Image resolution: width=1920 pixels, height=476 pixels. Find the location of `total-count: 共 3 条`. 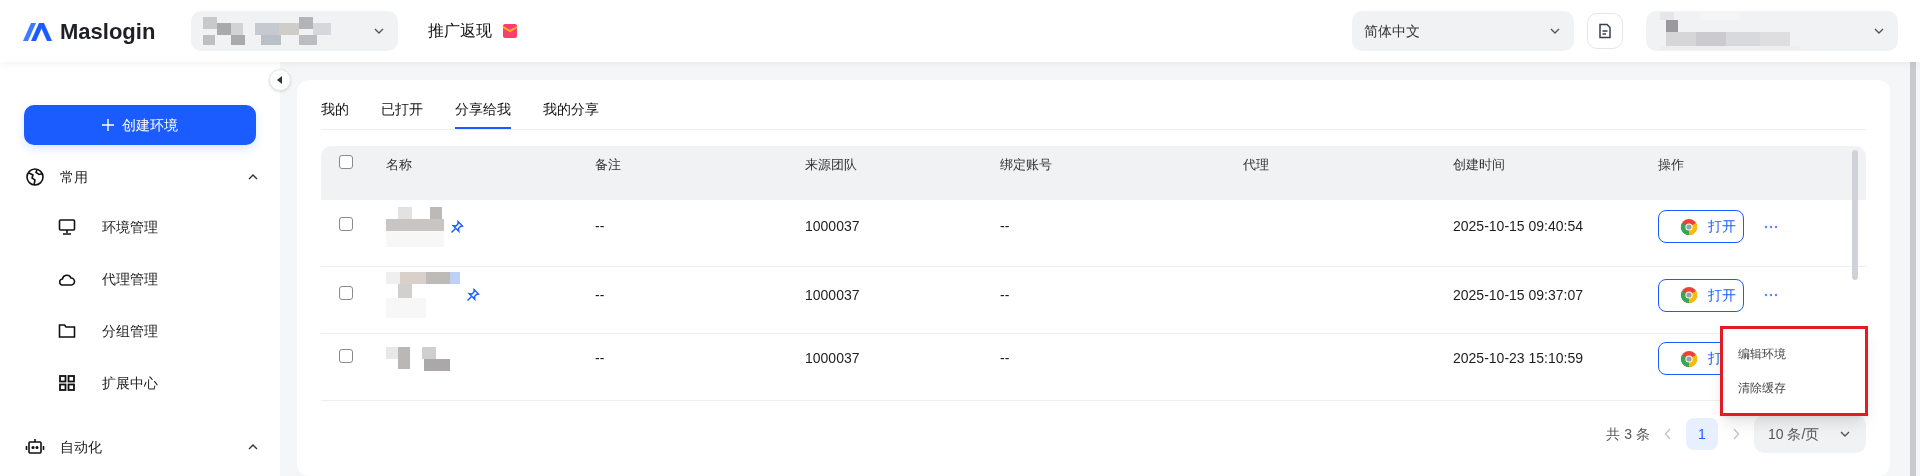

total-count: 共 3 条 is located at coordinates (1628, 434).